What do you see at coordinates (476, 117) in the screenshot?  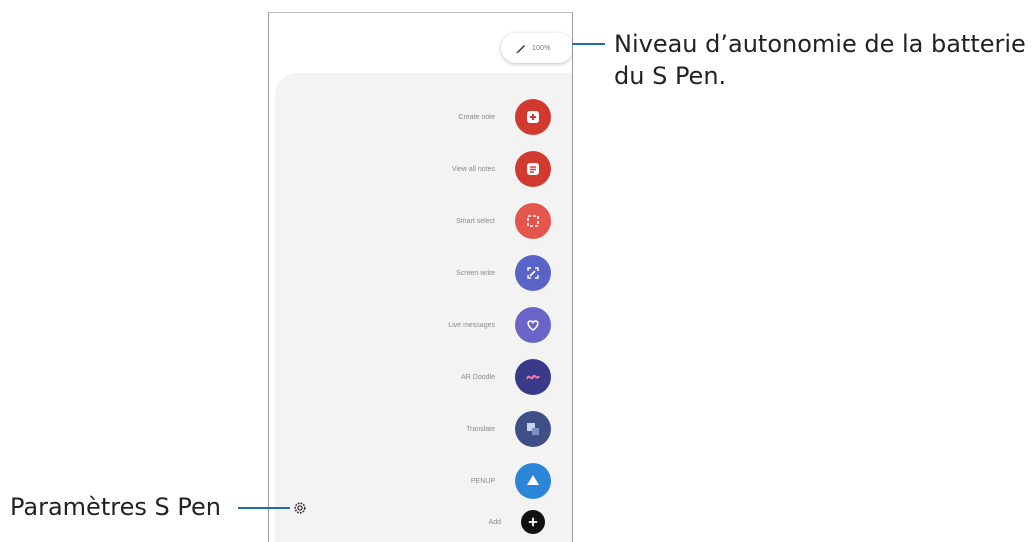 I see `menu-item-label: Create note` at bounding box center [476, 117].